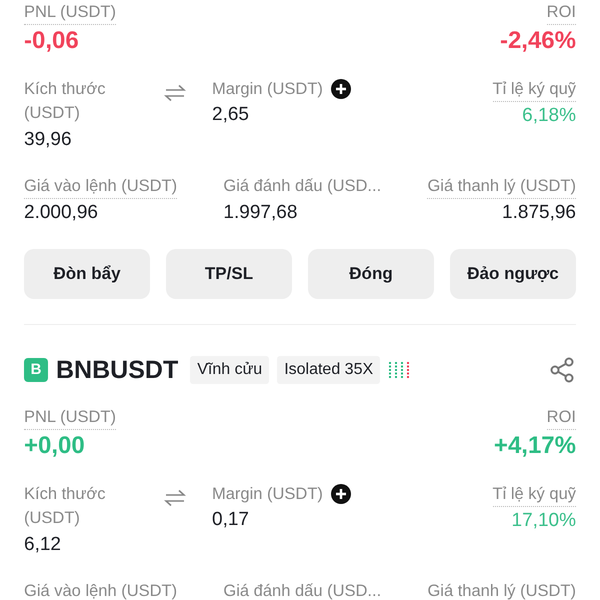 Image resolution: width=600 pixels, height=600 pixels. What do you see at coordinates (43, 545) in the screenshot?
I see `size-value: 6,12` at bounding box center [43, 545].